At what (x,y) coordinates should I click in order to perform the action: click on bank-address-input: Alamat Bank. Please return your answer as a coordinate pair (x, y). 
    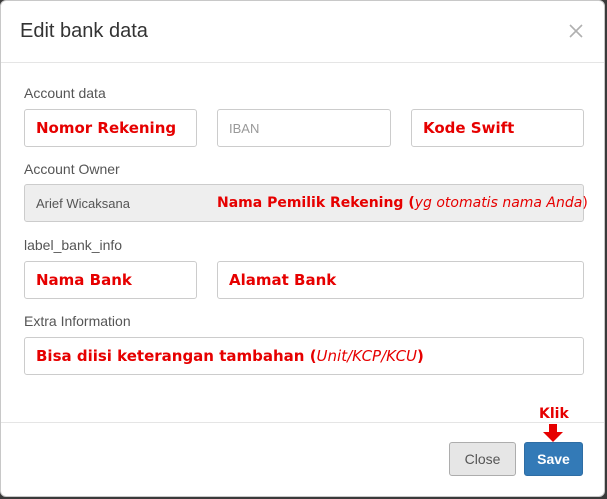
    Looking at the image, I should click on (400, 280).